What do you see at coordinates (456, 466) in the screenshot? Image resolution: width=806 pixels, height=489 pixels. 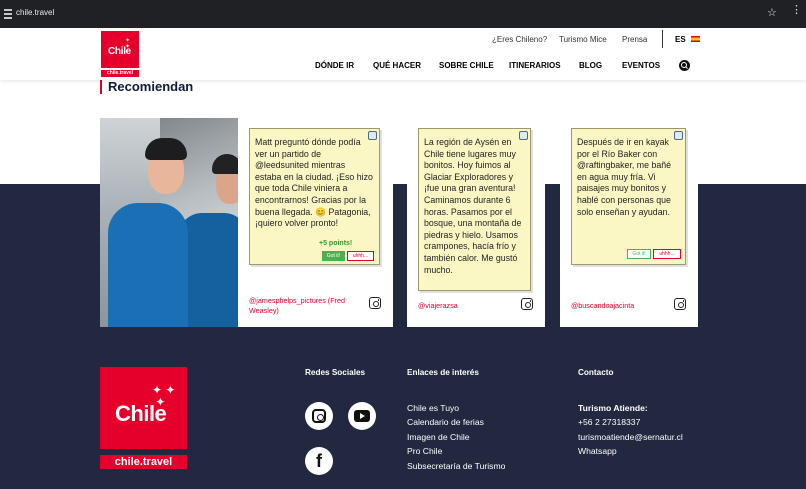 I see `link-subsecretaria: Subsecretaría de Turismo` at bounding box center [456, 466].